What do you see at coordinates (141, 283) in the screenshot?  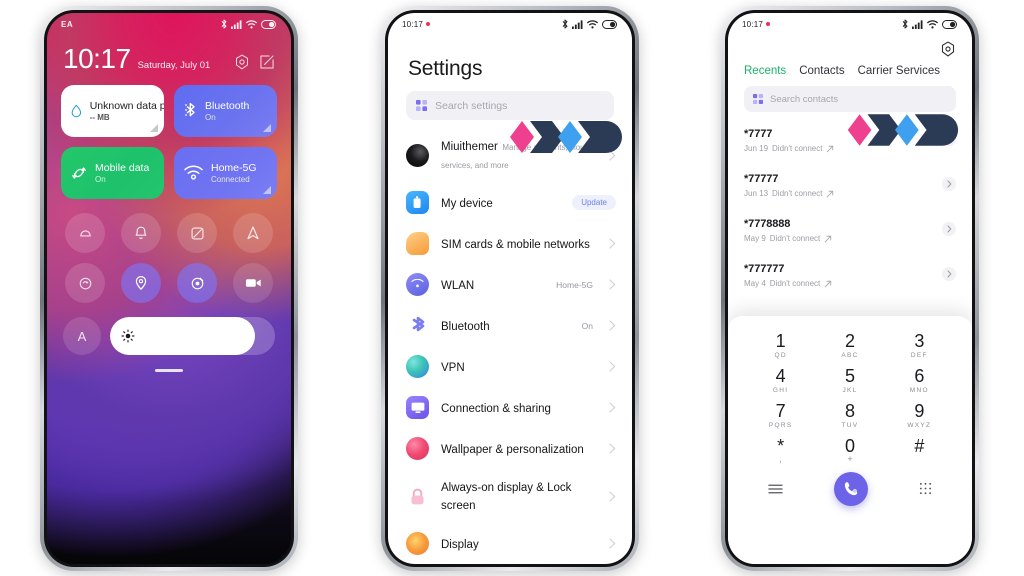 I see `toggle-location` at bounding box center [141, 283].